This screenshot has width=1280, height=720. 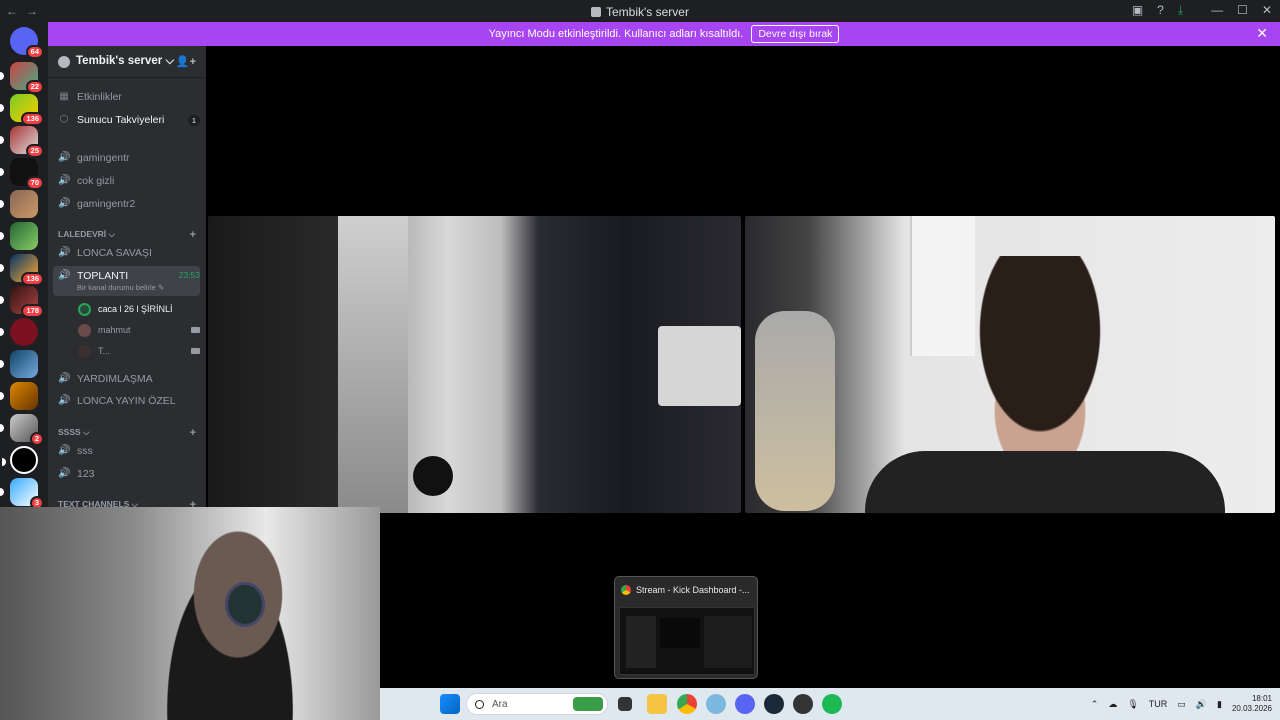 What do you see at coordinates (1267, 10) in the screenshot?
I see `close-window-button: ✕` at bounding box center [1267, 10].